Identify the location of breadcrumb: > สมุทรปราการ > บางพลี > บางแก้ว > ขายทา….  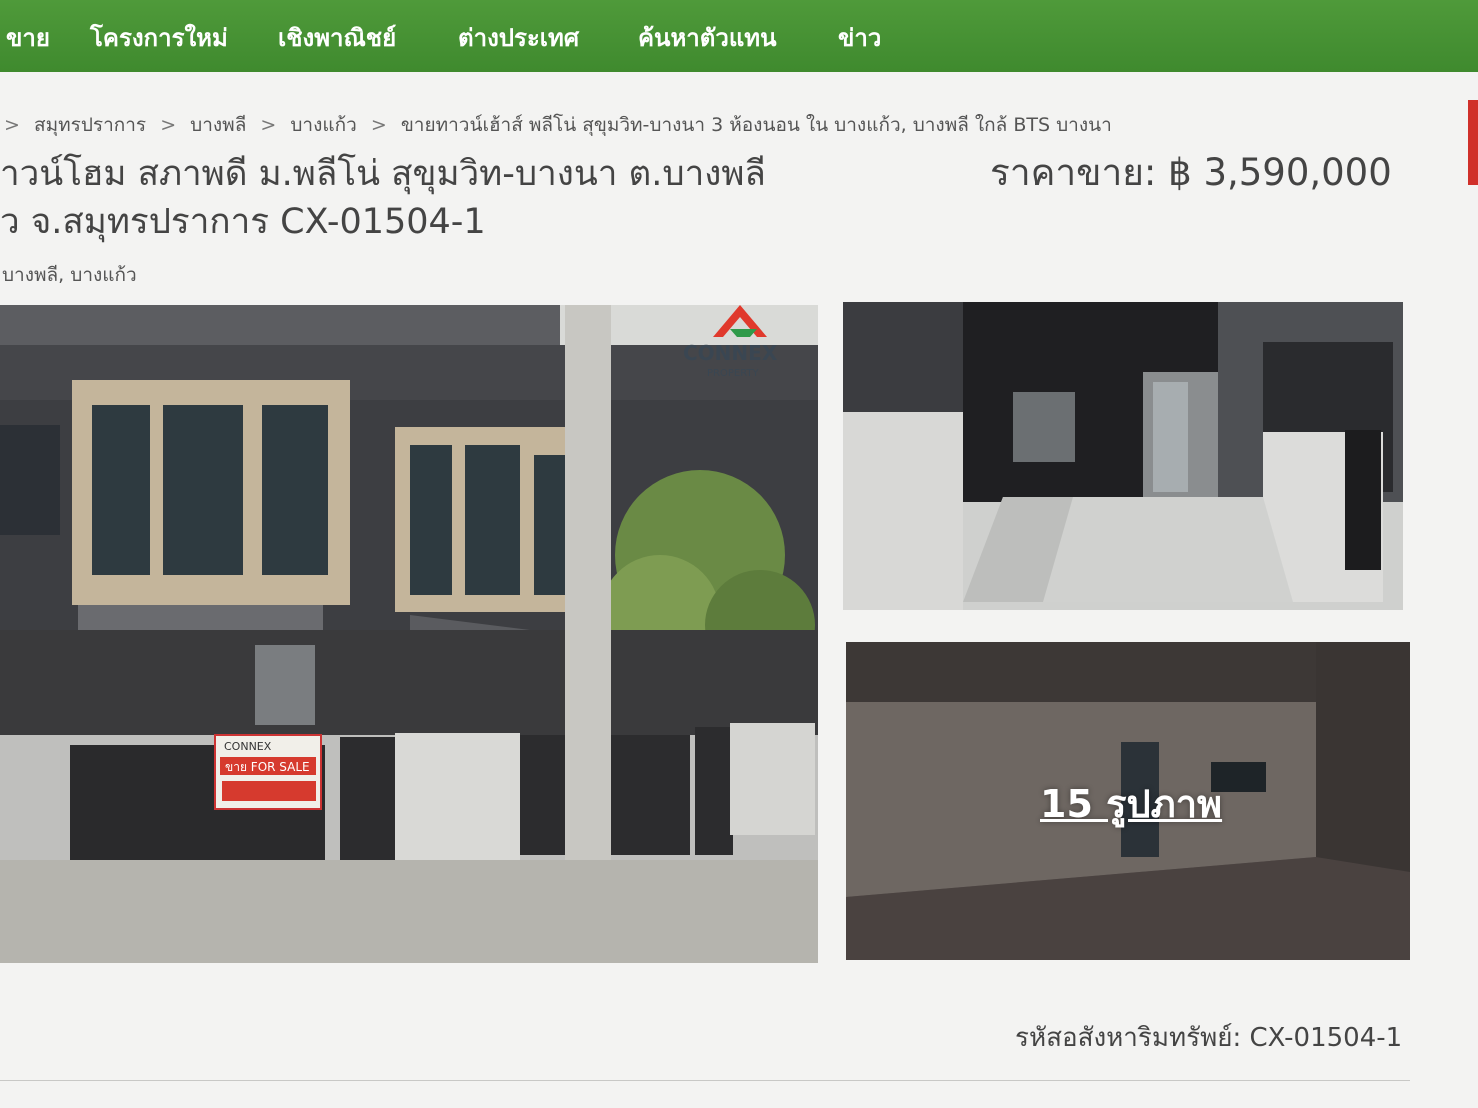
(562, 125).